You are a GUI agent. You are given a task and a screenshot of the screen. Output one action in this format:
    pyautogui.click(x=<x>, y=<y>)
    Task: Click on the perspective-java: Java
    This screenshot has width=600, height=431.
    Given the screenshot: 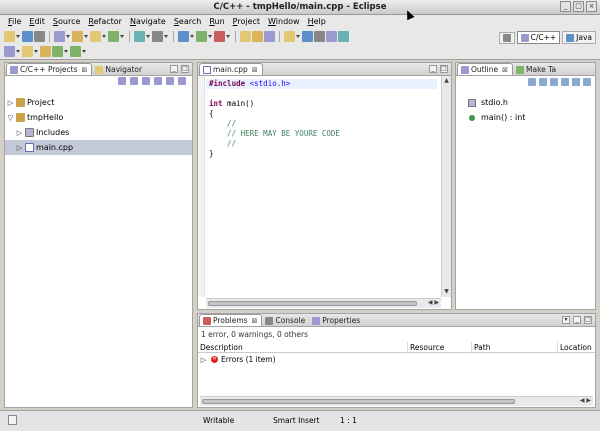 What is the action you would take?
    pyautogui.click(x=579, y=37)
    